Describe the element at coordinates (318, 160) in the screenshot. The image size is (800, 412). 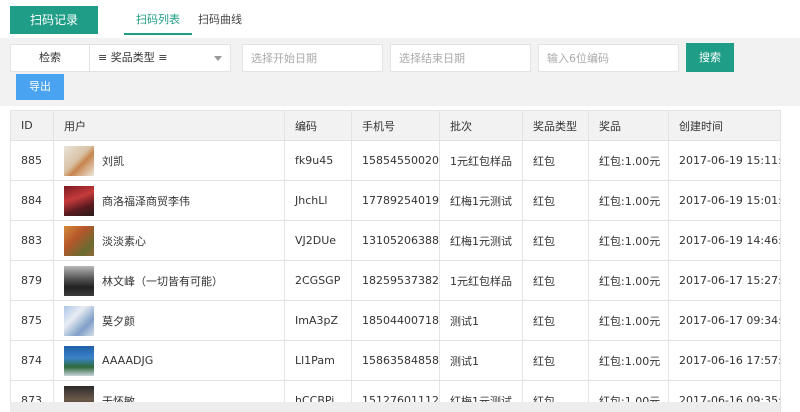
I see `cell-code: fk9u45` at that location.